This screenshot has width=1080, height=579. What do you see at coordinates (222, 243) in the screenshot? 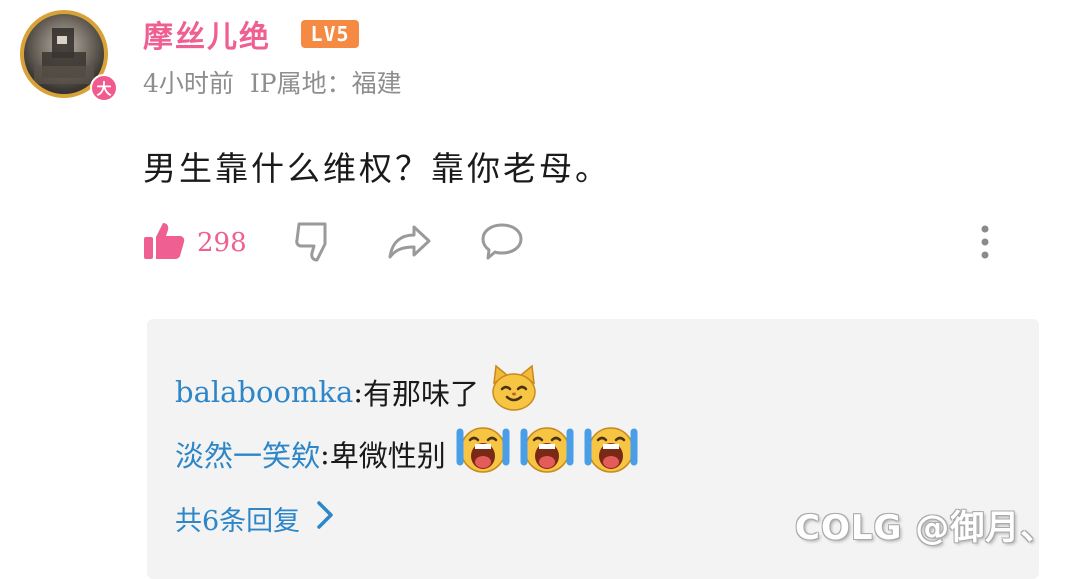
I see `like-count: 298` at bounding box center [222, 243].